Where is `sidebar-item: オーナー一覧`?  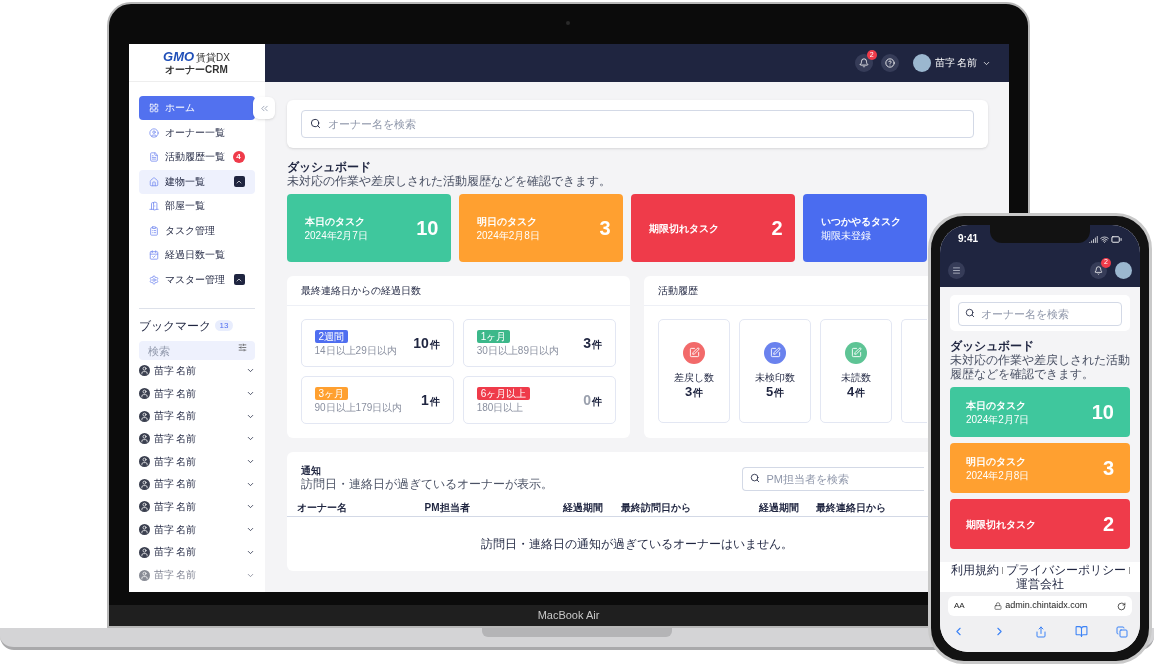 sidebar-item: オーナー一覧 is located at coordinates (196, 132).